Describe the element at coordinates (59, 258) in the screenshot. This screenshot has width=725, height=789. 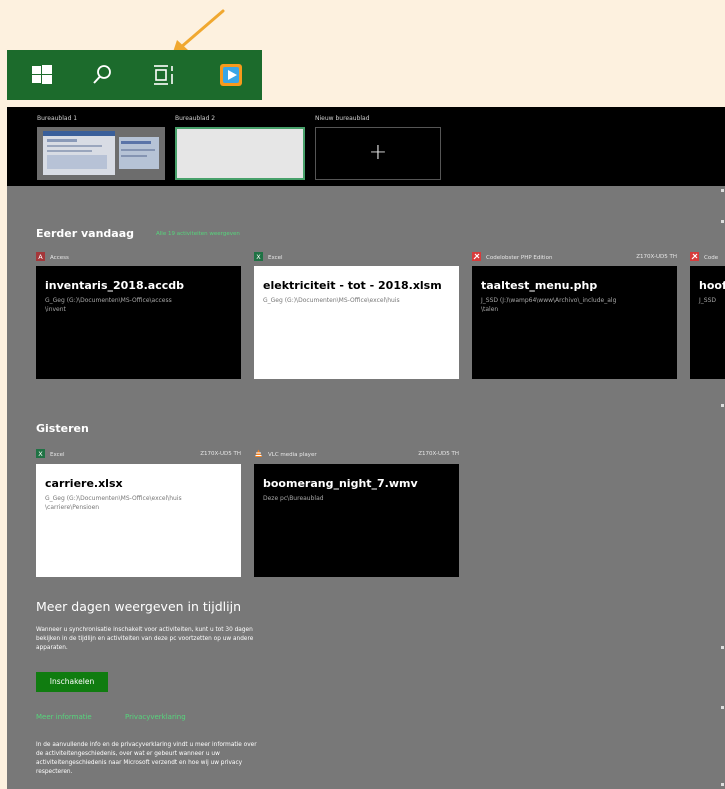
I see `card-app-name: Access` at that location.